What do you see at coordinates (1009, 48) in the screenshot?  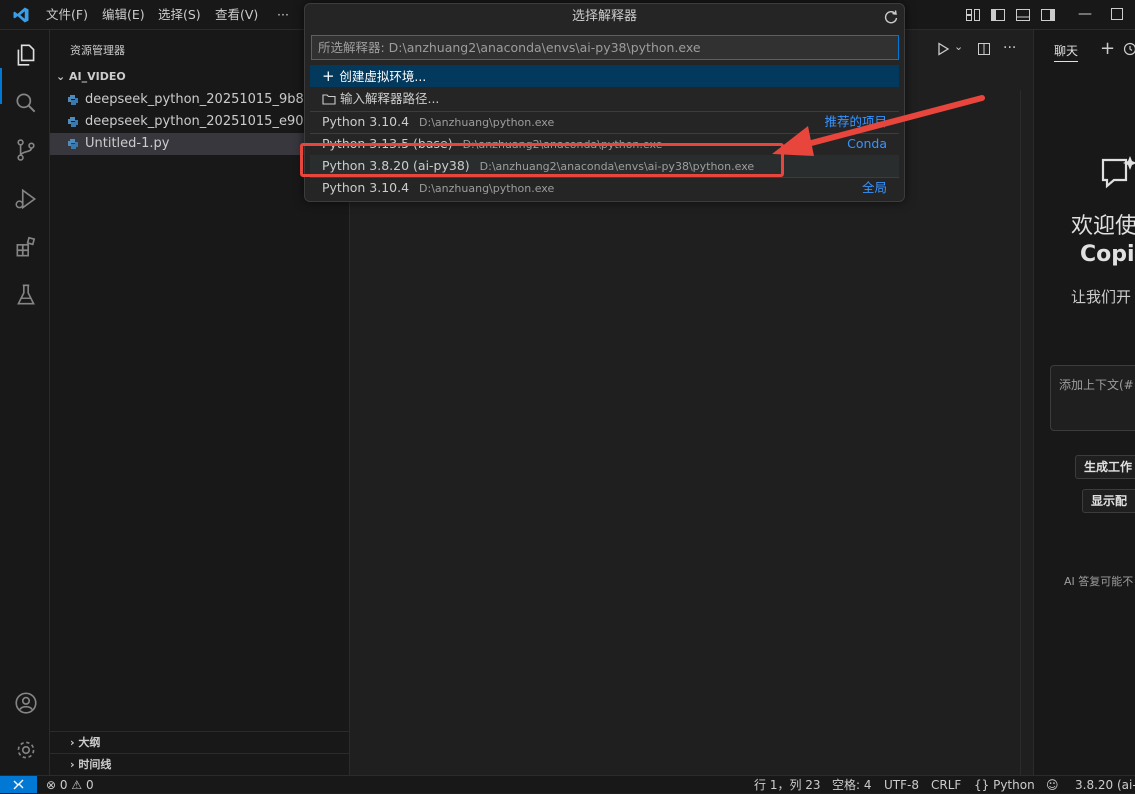 I see `more-icon: ···` at bounding box center [1009, 48].